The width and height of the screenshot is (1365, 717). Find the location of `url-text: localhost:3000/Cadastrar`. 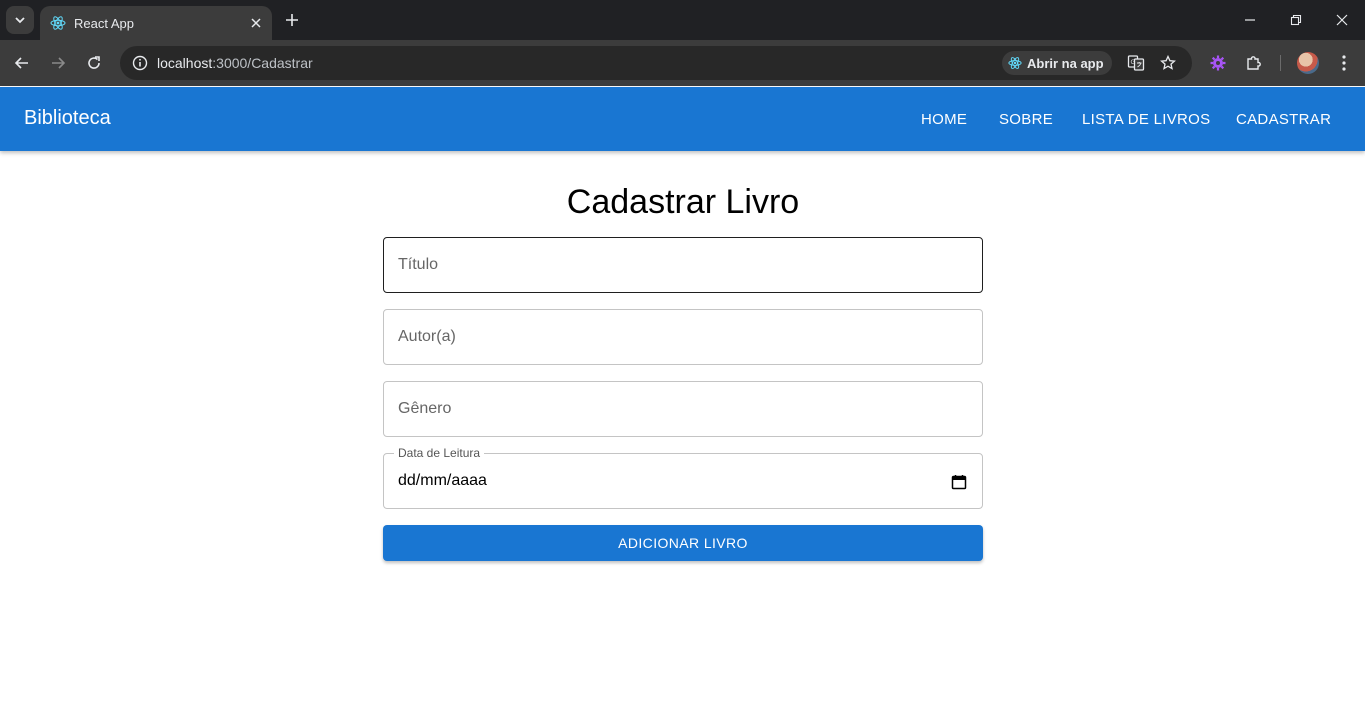

url-text: localhost:3000/Cadastrar is located at coordinates (235, 63).